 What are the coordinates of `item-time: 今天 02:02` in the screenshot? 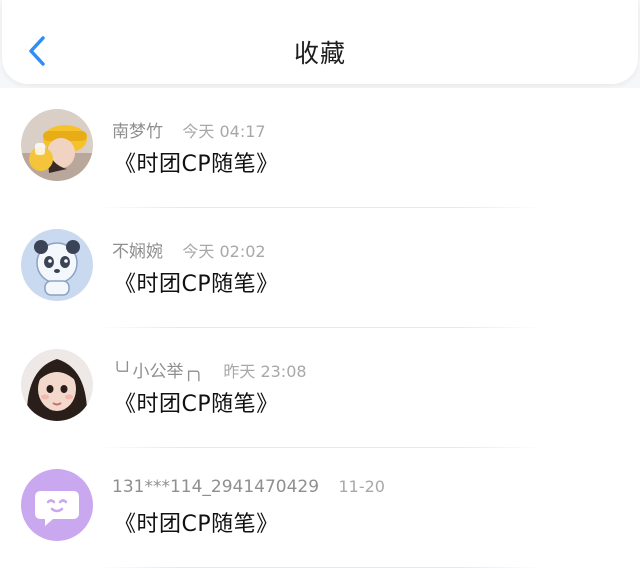 It's located at (224, 251).